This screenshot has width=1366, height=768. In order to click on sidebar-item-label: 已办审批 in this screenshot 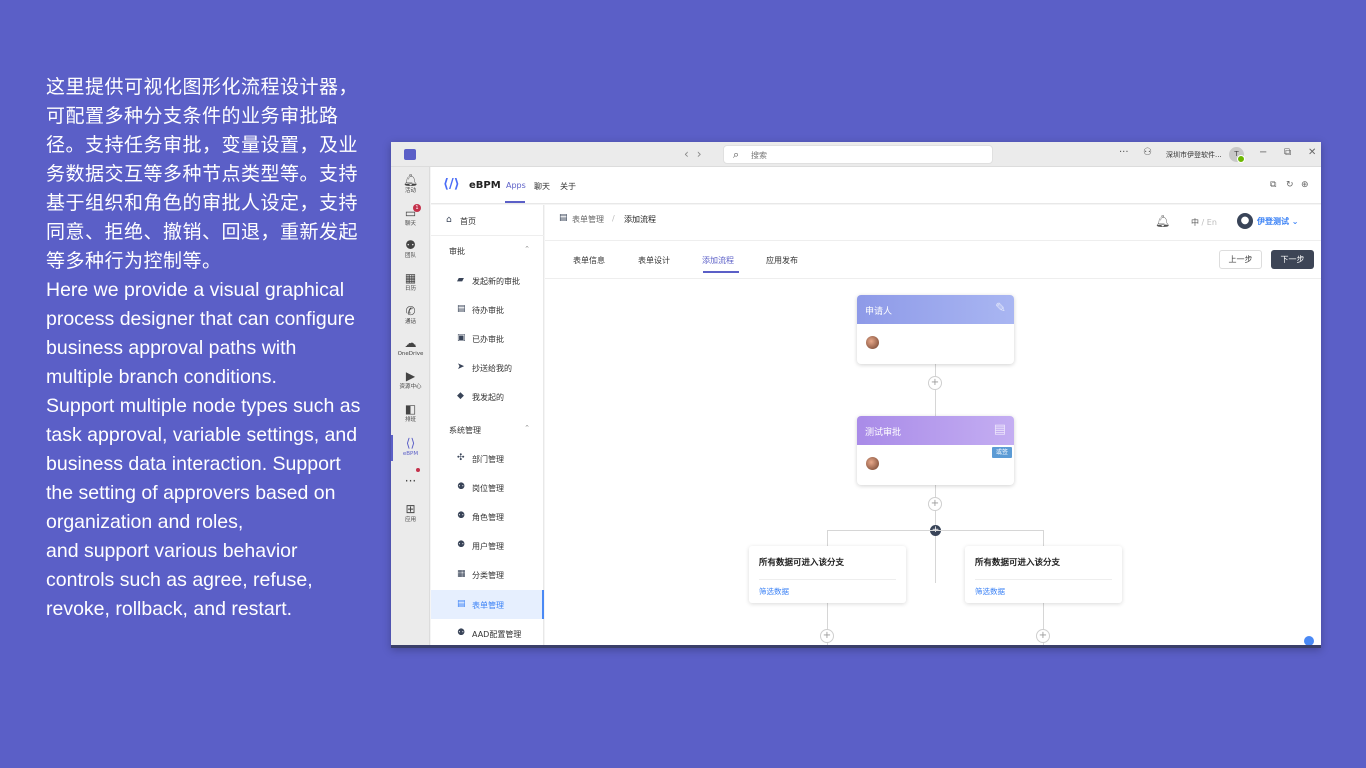, I will do `click(488, 339)`.